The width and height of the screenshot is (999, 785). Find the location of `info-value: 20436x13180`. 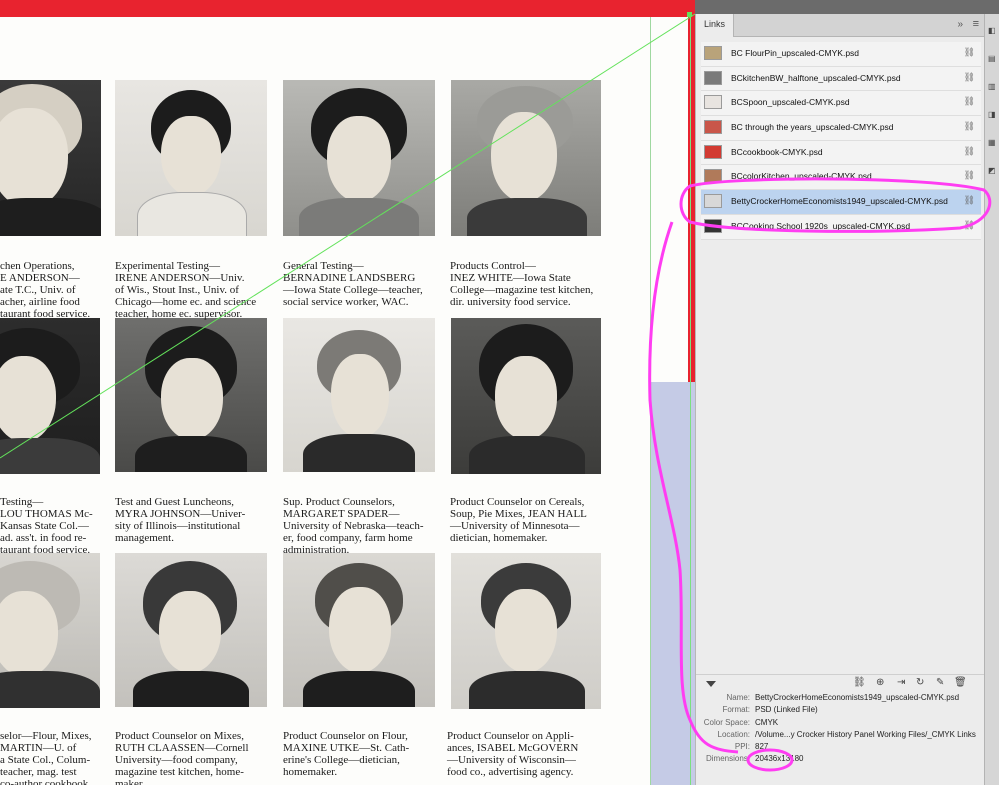

info-value: 20436x13180 is located at coordinates (779, 759).